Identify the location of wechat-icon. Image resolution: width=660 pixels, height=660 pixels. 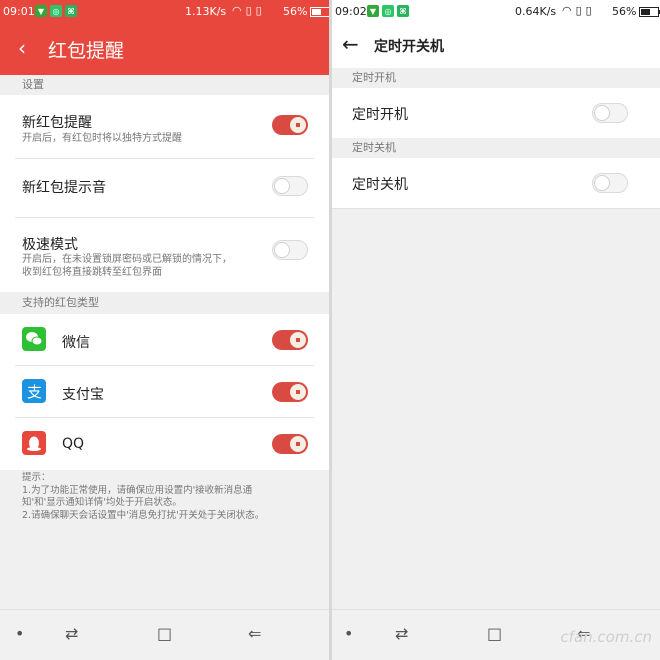
(34, 339).